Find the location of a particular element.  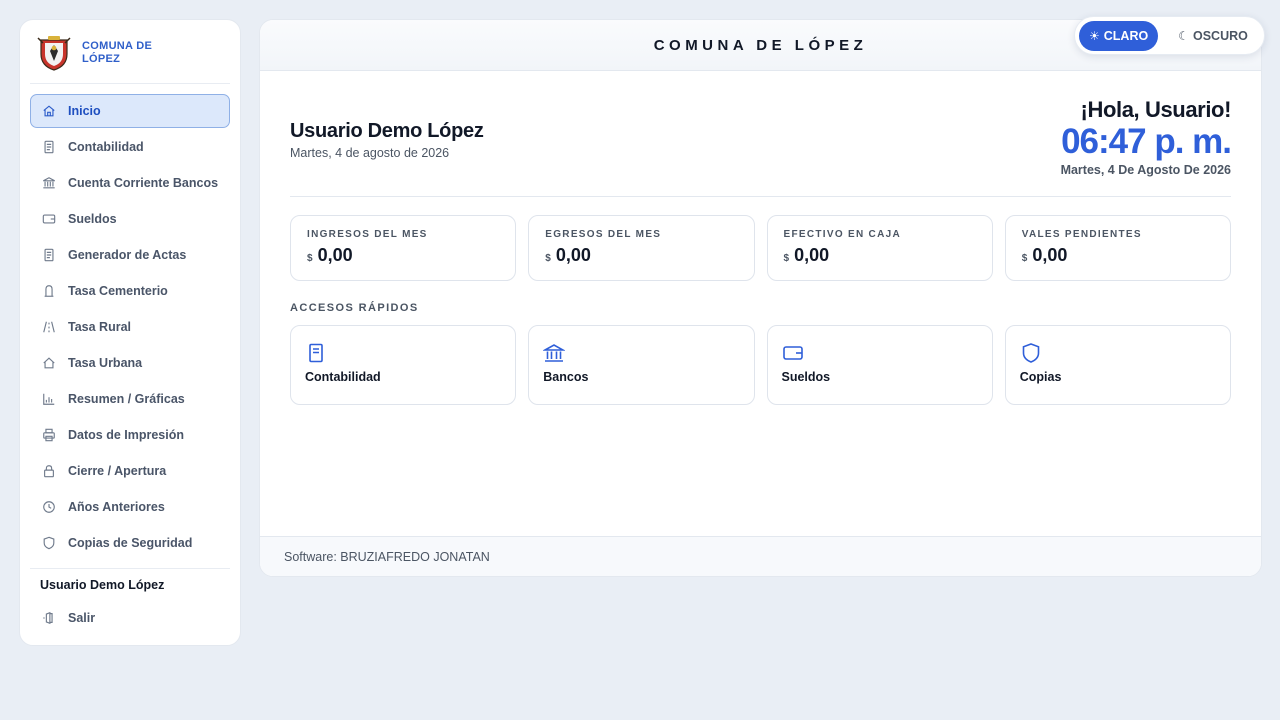

quick-card-label: Bancos is located at coordinates (566, 377).